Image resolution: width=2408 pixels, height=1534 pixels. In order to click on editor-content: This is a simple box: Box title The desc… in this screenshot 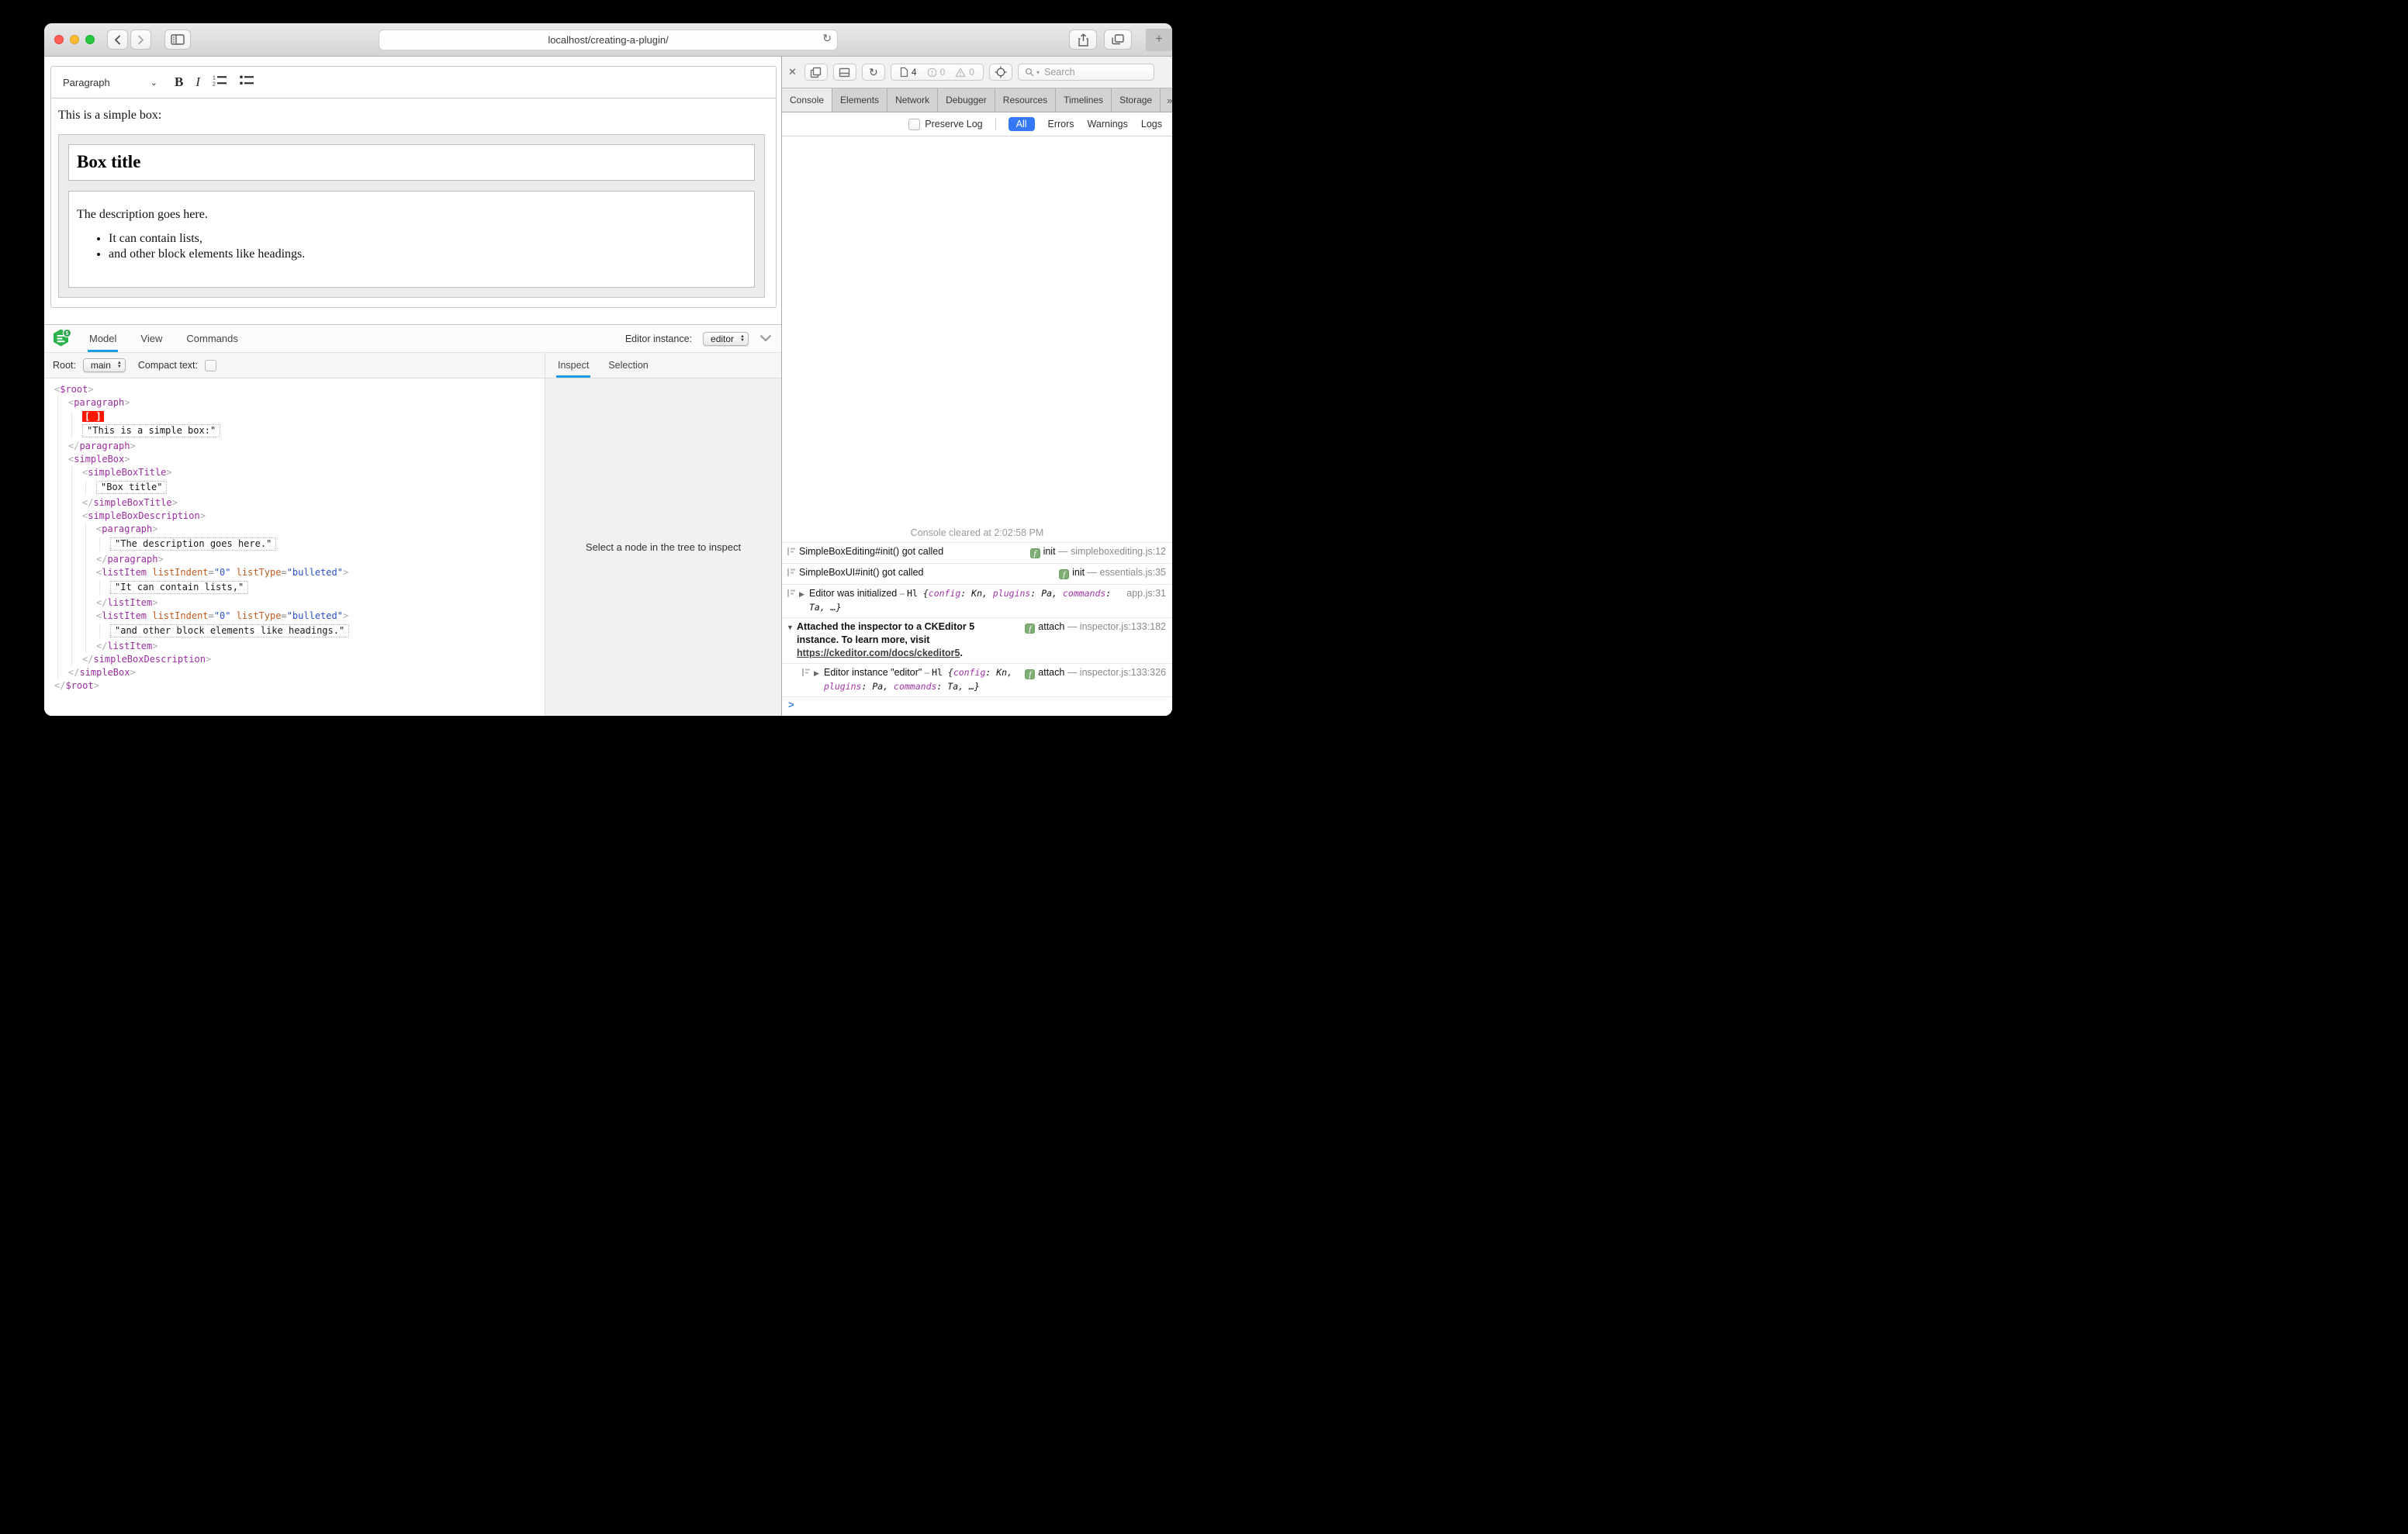, I will do `click(413, 202)`.